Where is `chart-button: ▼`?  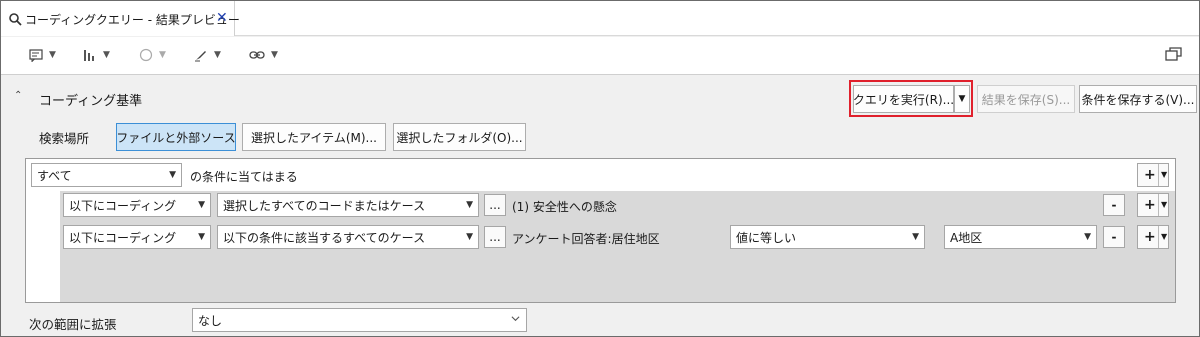
chart-button: ▼ is located at coordinates (96, 55).